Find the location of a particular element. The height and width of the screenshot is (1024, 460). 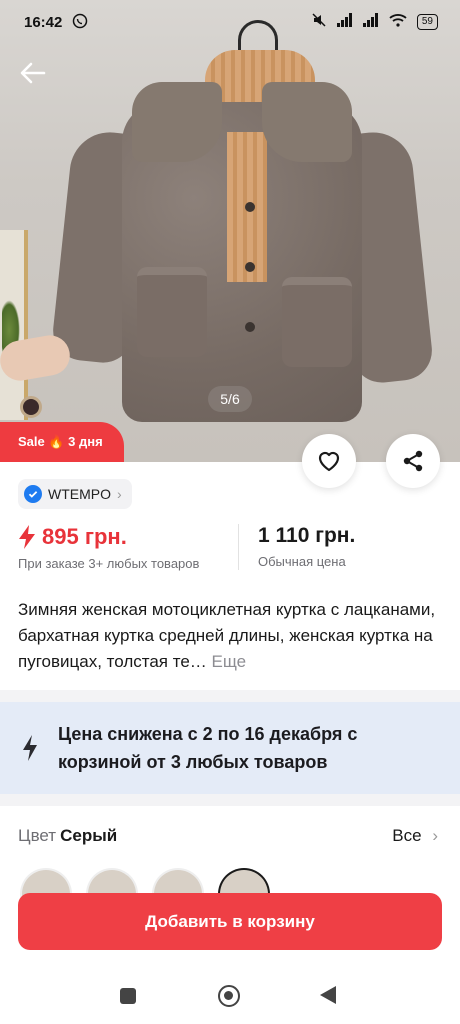

seller-name: WTEMPO is located at coordinates (79, 494).